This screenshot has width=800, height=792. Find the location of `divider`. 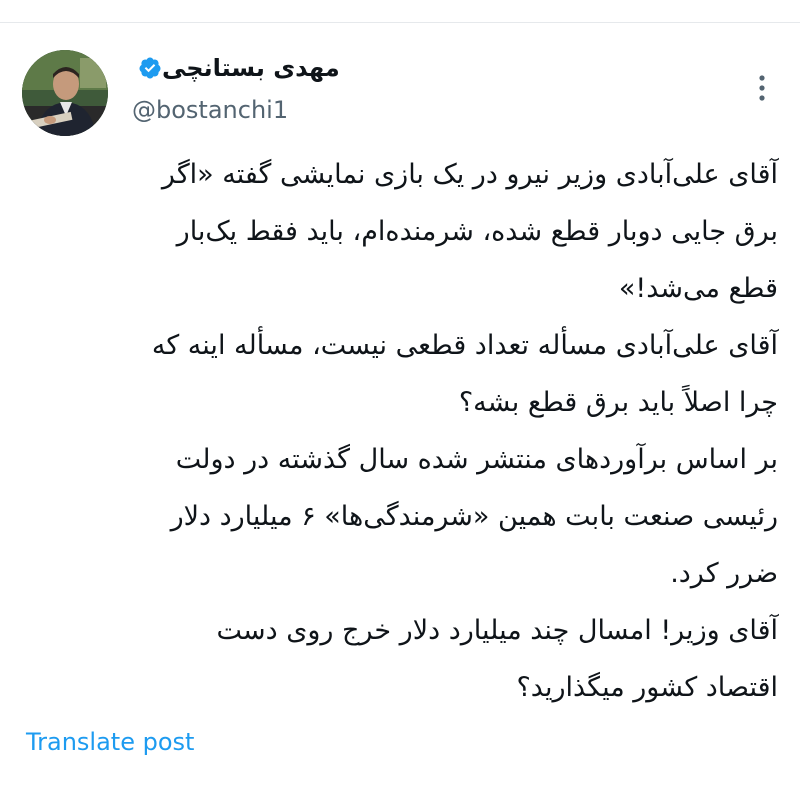

divider is located at coordinates (400, 22).